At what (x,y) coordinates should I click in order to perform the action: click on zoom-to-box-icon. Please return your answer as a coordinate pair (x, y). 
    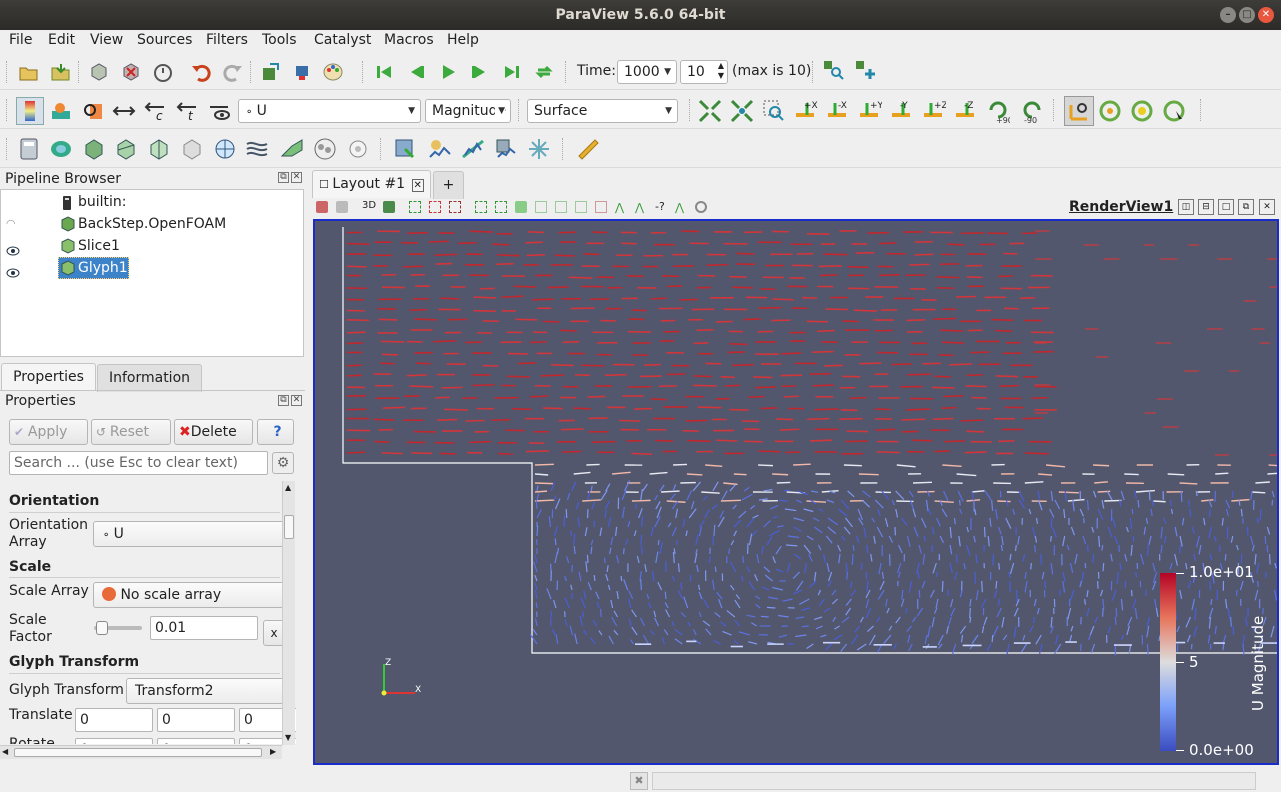
    Looking at the image, I should click on (774, 111).